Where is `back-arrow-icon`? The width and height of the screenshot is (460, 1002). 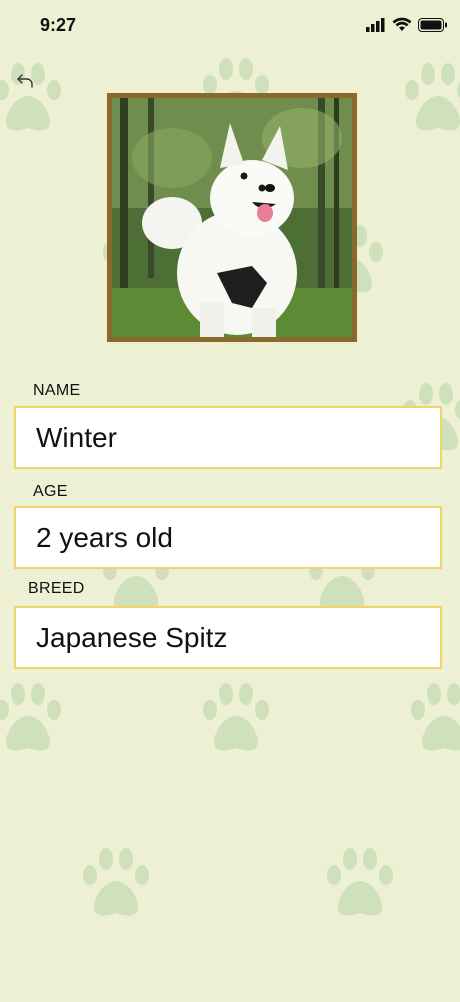
back-arrow-icon is located at coordinates (25, 81).